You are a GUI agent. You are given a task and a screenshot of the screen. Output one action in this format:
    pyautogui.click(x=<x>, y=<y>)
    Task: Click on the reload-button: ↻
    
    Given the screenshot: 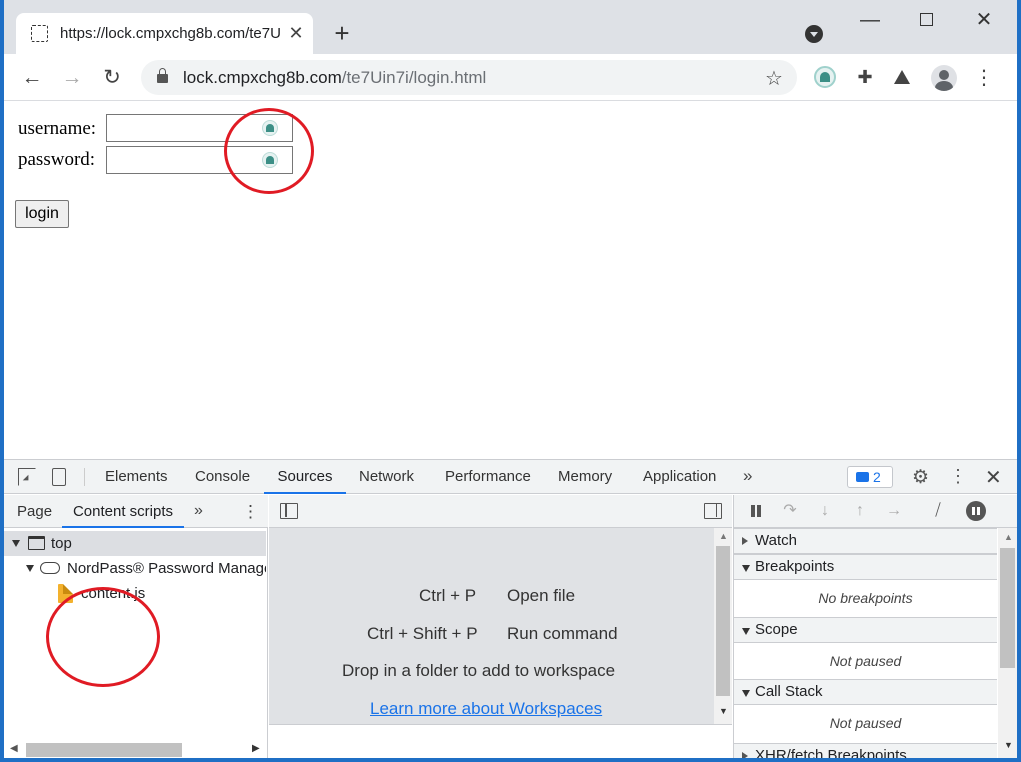 What is the action you would take?
    pyautogui.click(x=112, y=78)
    